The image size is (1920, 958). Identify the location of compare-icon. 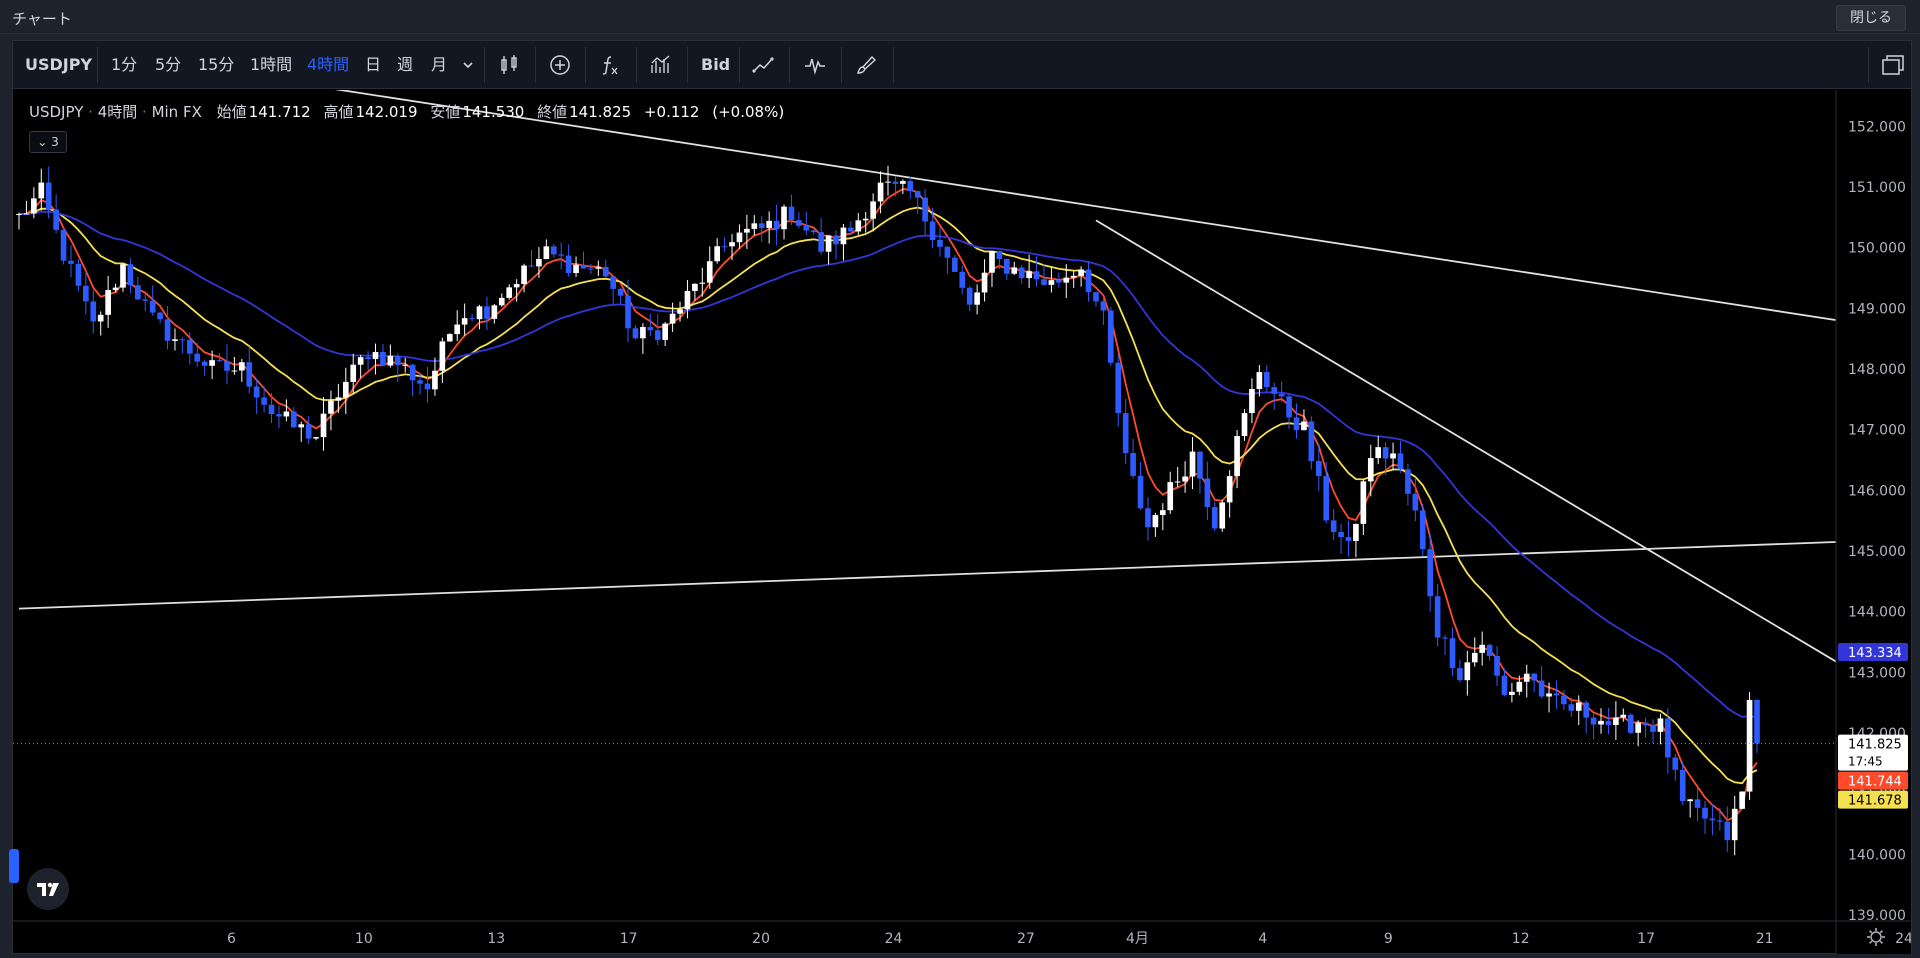
(661, 65).